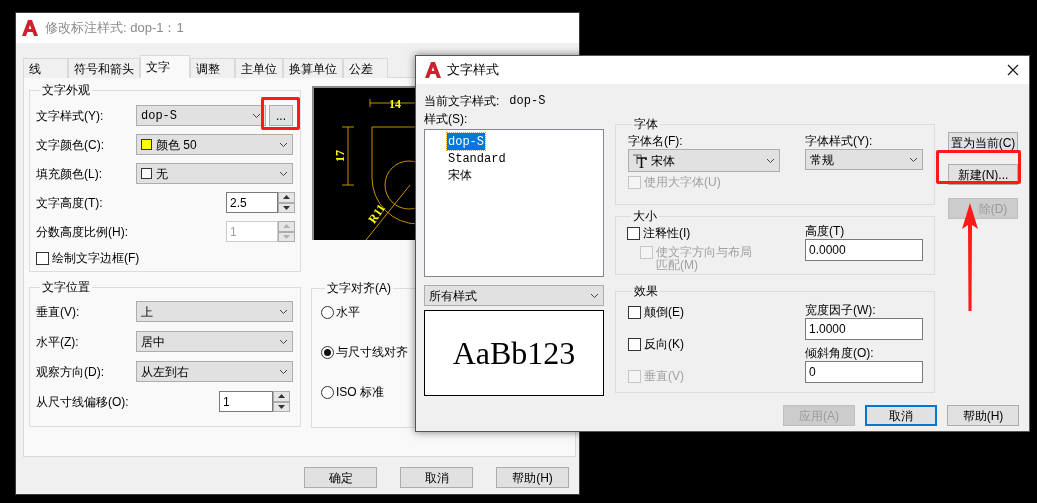 This screenshot has height=503, width=1037. I want to click on checkbox-label: 绘制文字边框(F), so click(96, 258).